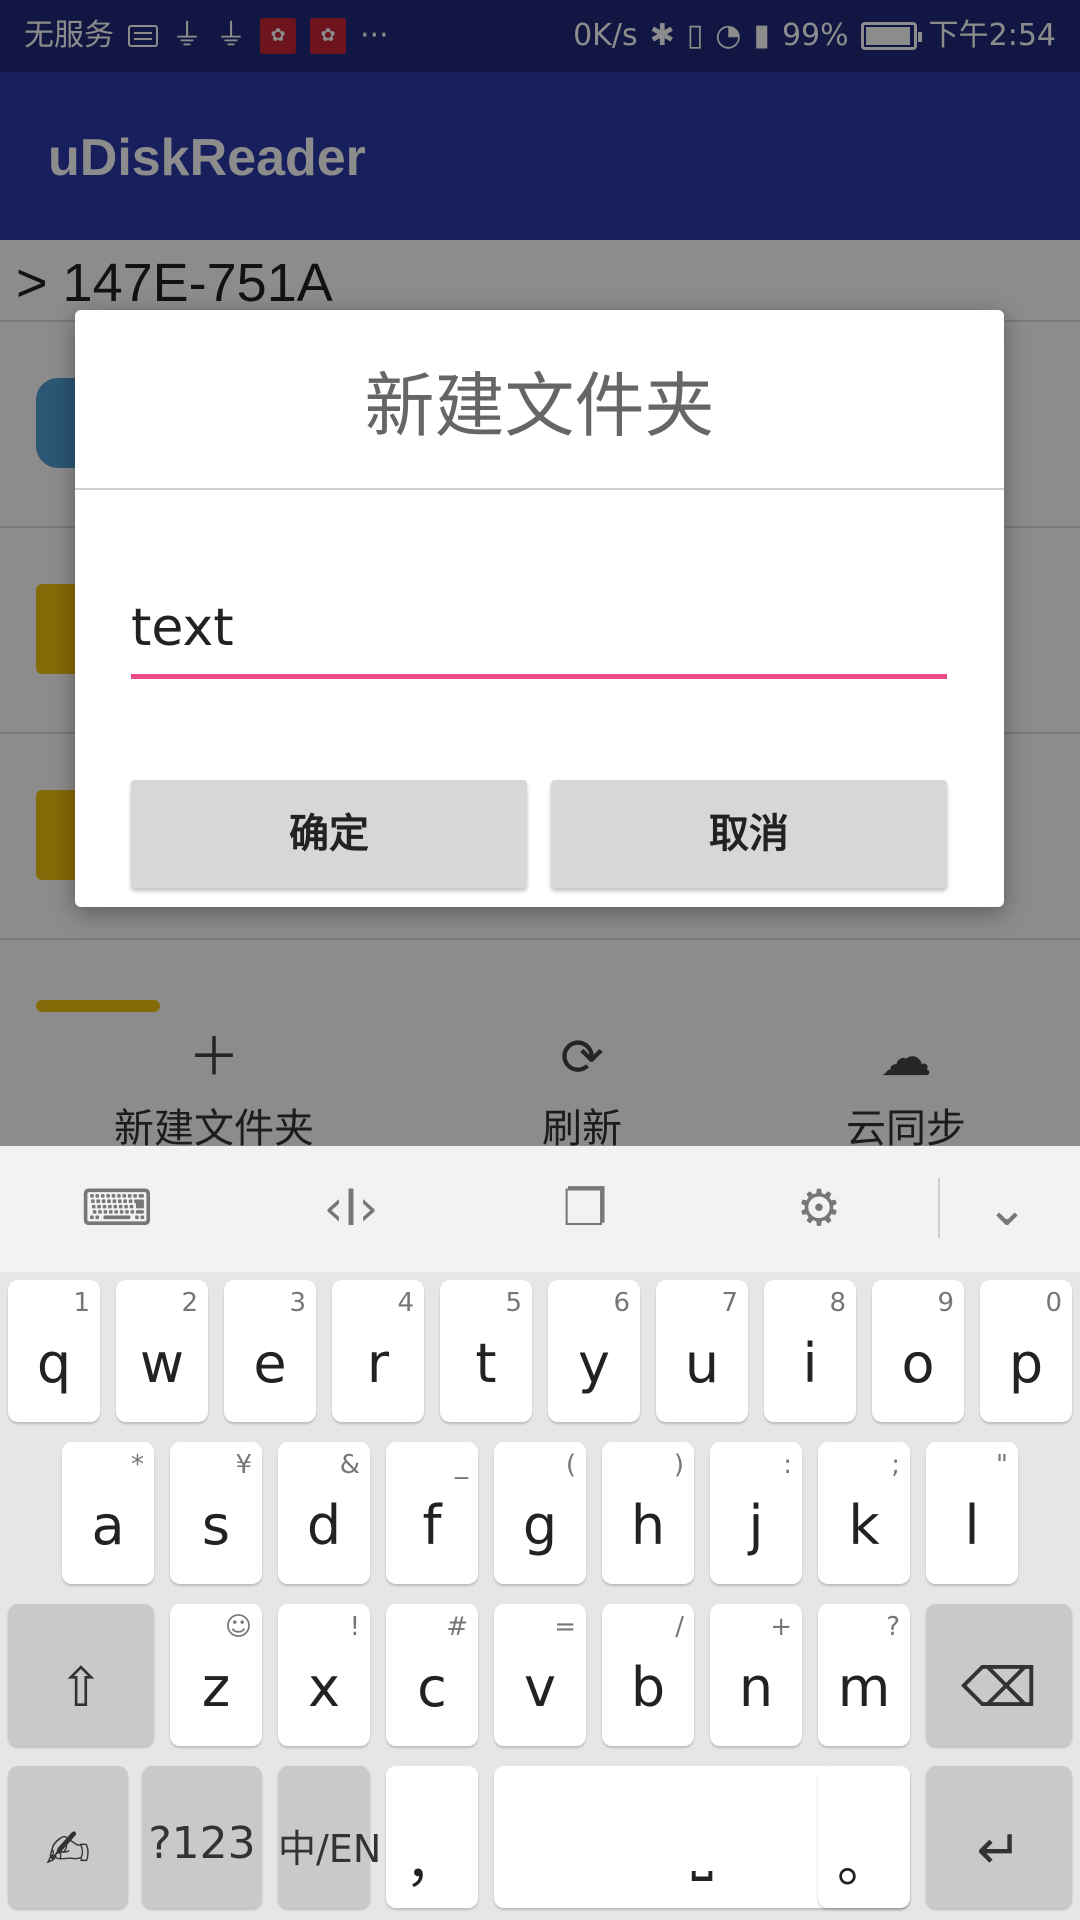 The width and height of the screenshot is (1080, 1920). What do you see at coordinates (621, 1303) in the screenshot?
I see `key-hint: 6` at bounding box center [621, 1303].